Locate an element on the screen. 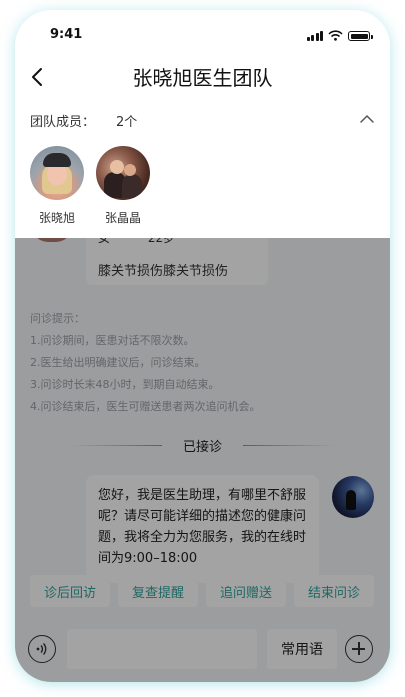  page-title: 张晓旭医生团队 is located at coordinates (202, 78).